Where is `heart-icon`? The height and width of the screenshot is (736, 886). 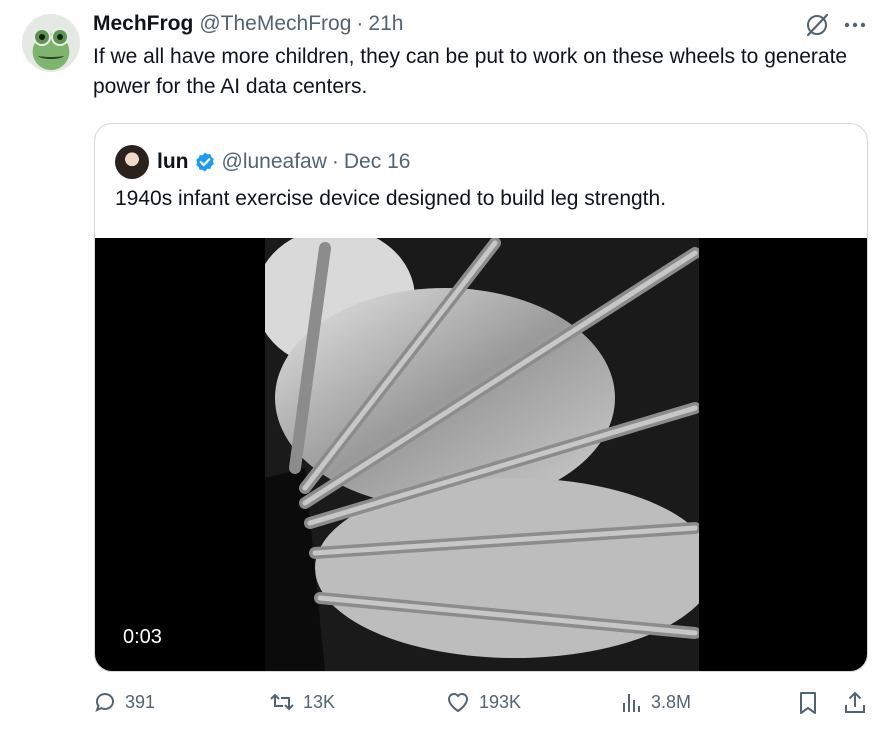
heart-icon is located at coordinates (458, 703).